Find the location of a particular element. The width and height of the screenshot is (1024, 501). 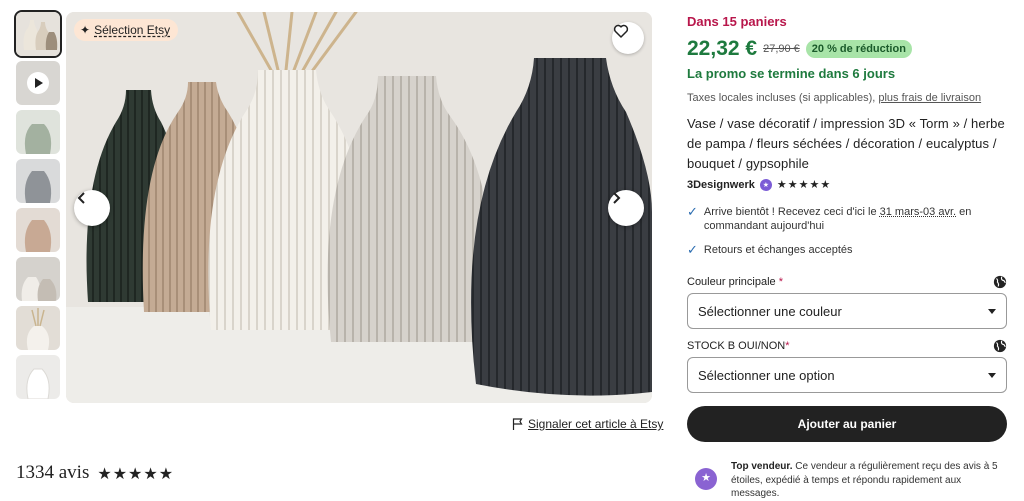

play-icon is located at coordinates (38, 83).